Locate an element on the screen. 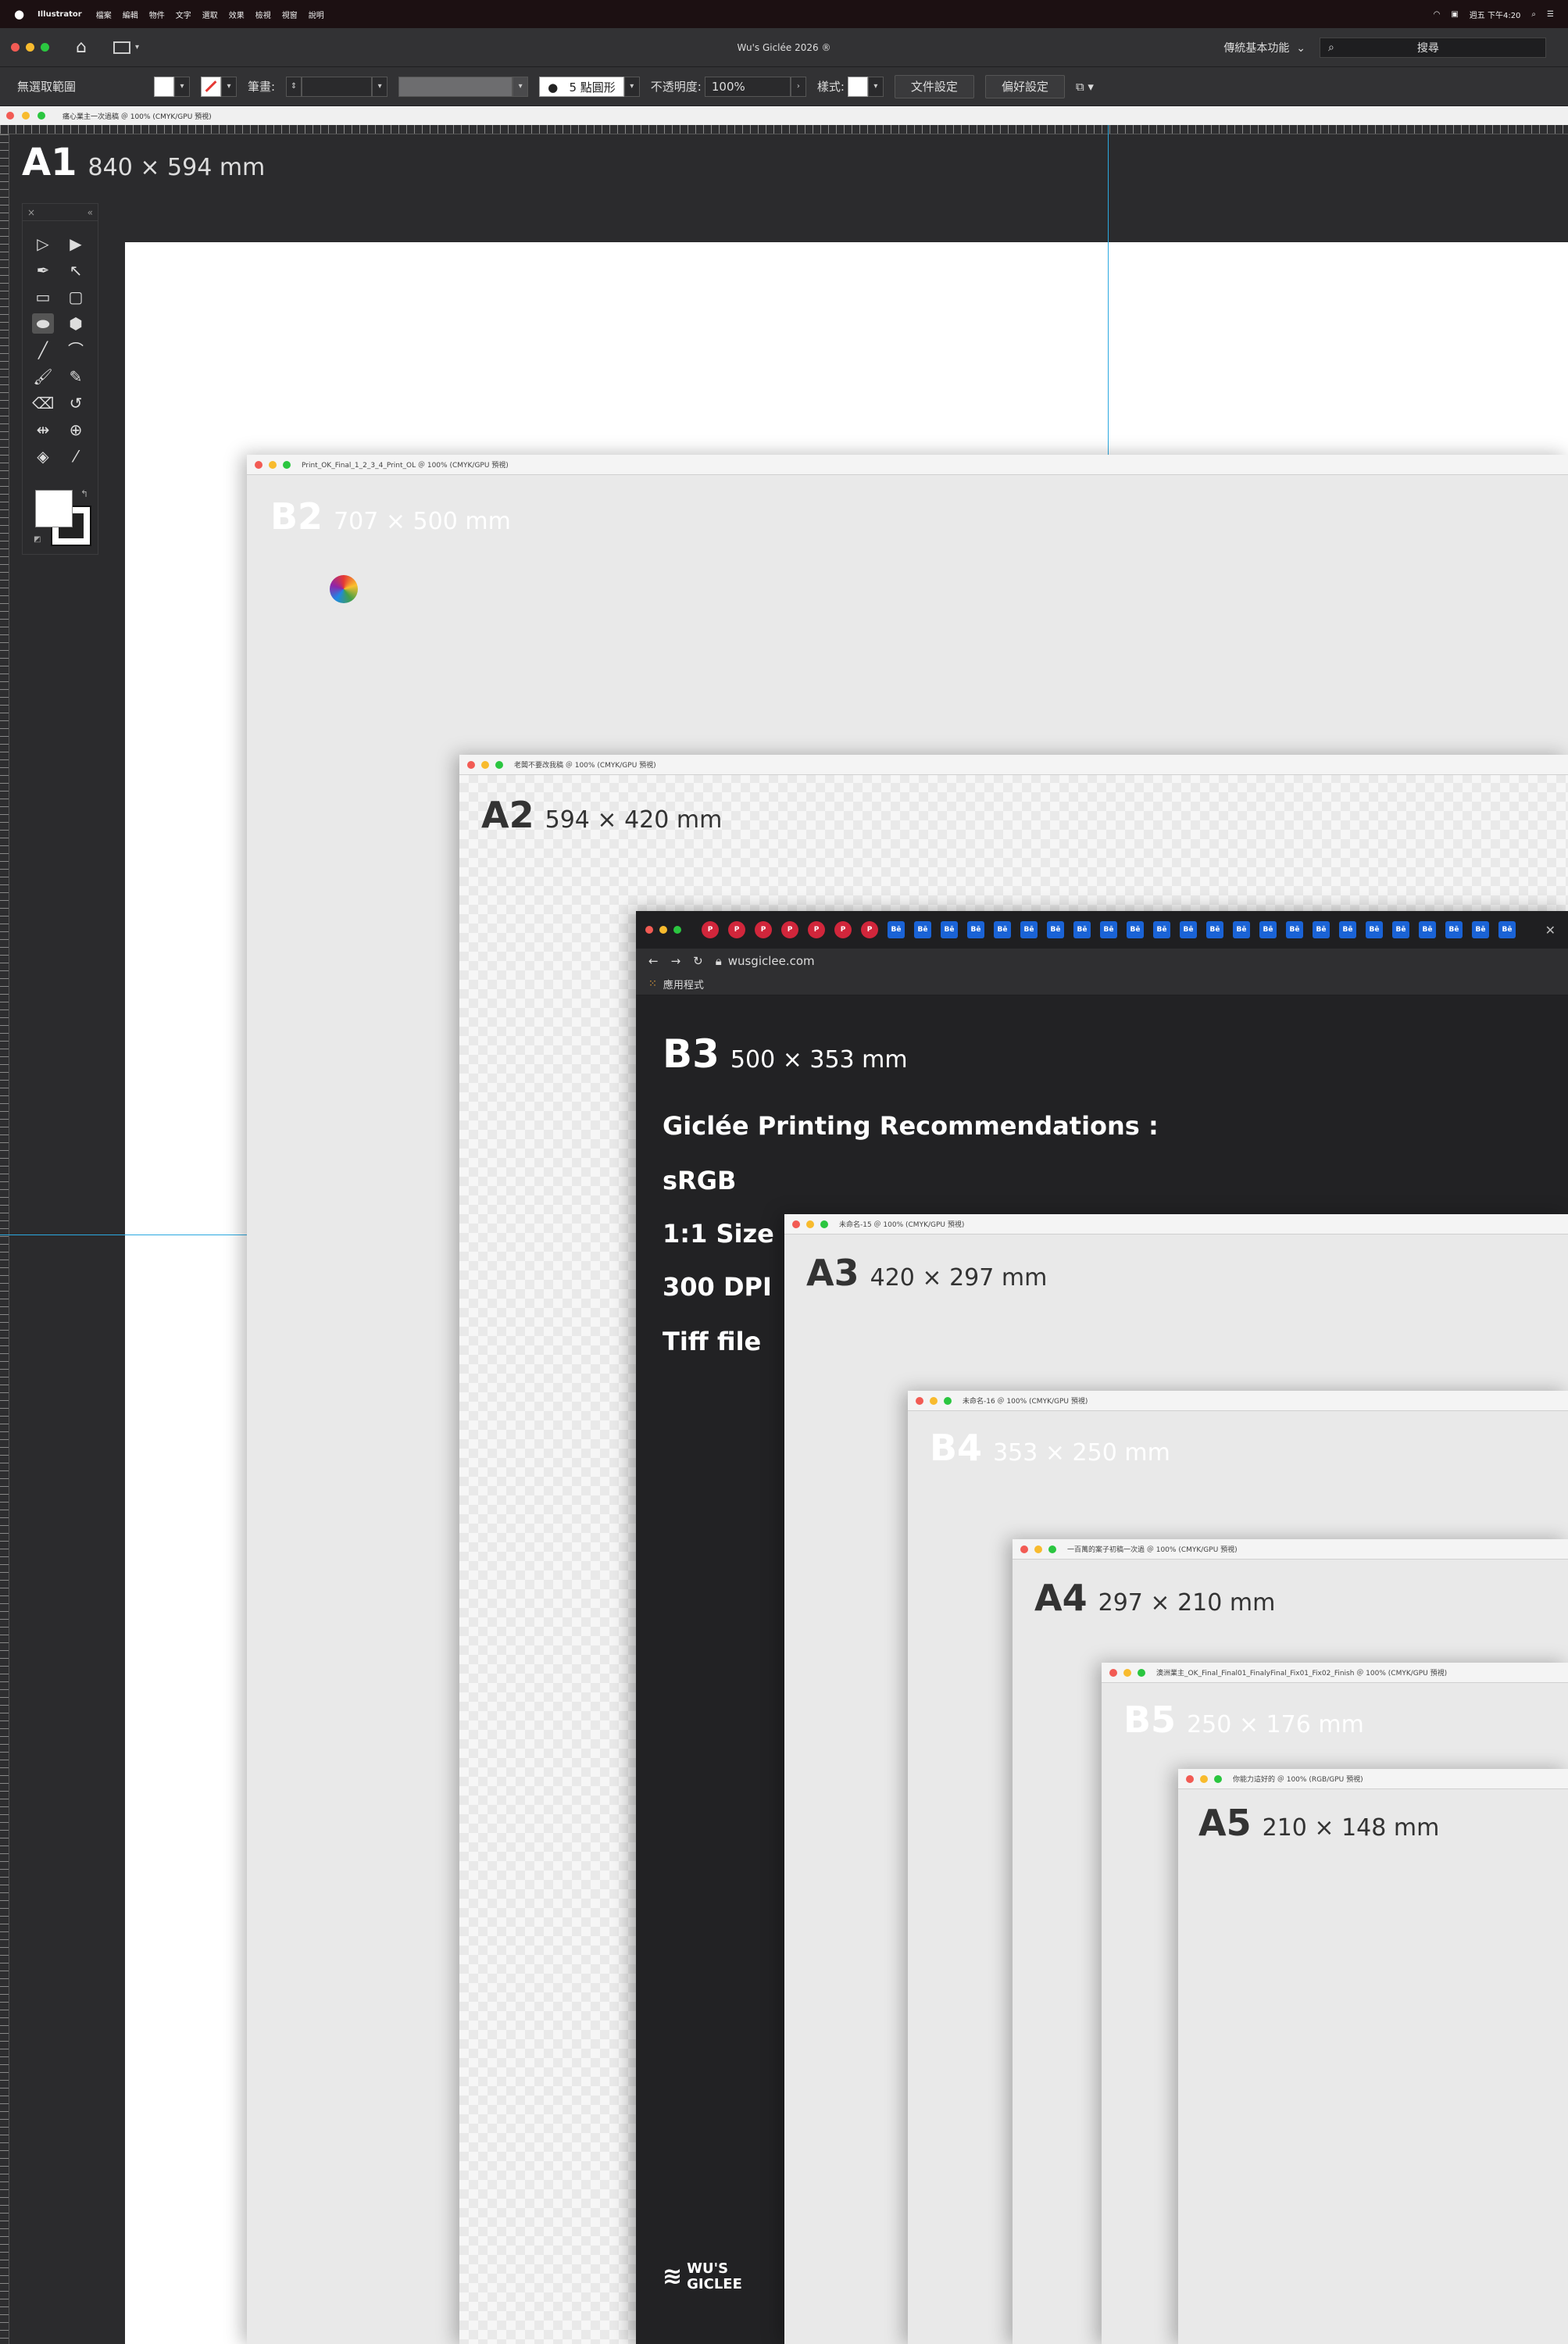  eyedropper-tool-icon: ⁄ is located at coordinates (76, 456).